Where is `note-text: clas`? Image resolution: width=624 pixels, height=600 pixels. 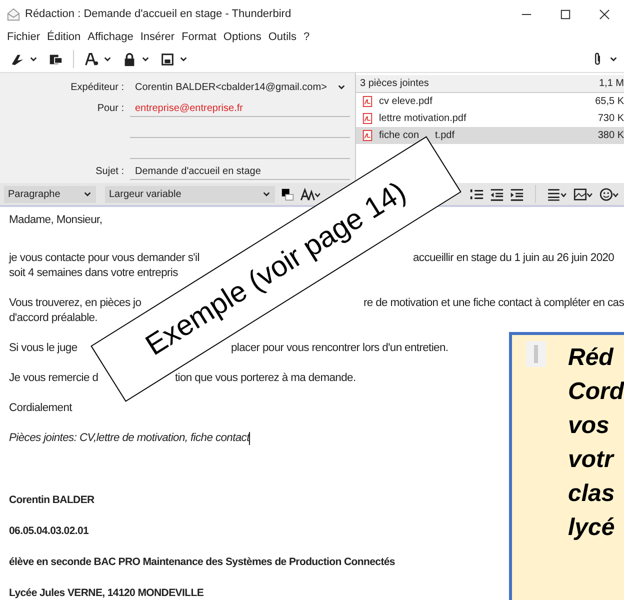 note-text: clas is located at coordinates (592, 494).